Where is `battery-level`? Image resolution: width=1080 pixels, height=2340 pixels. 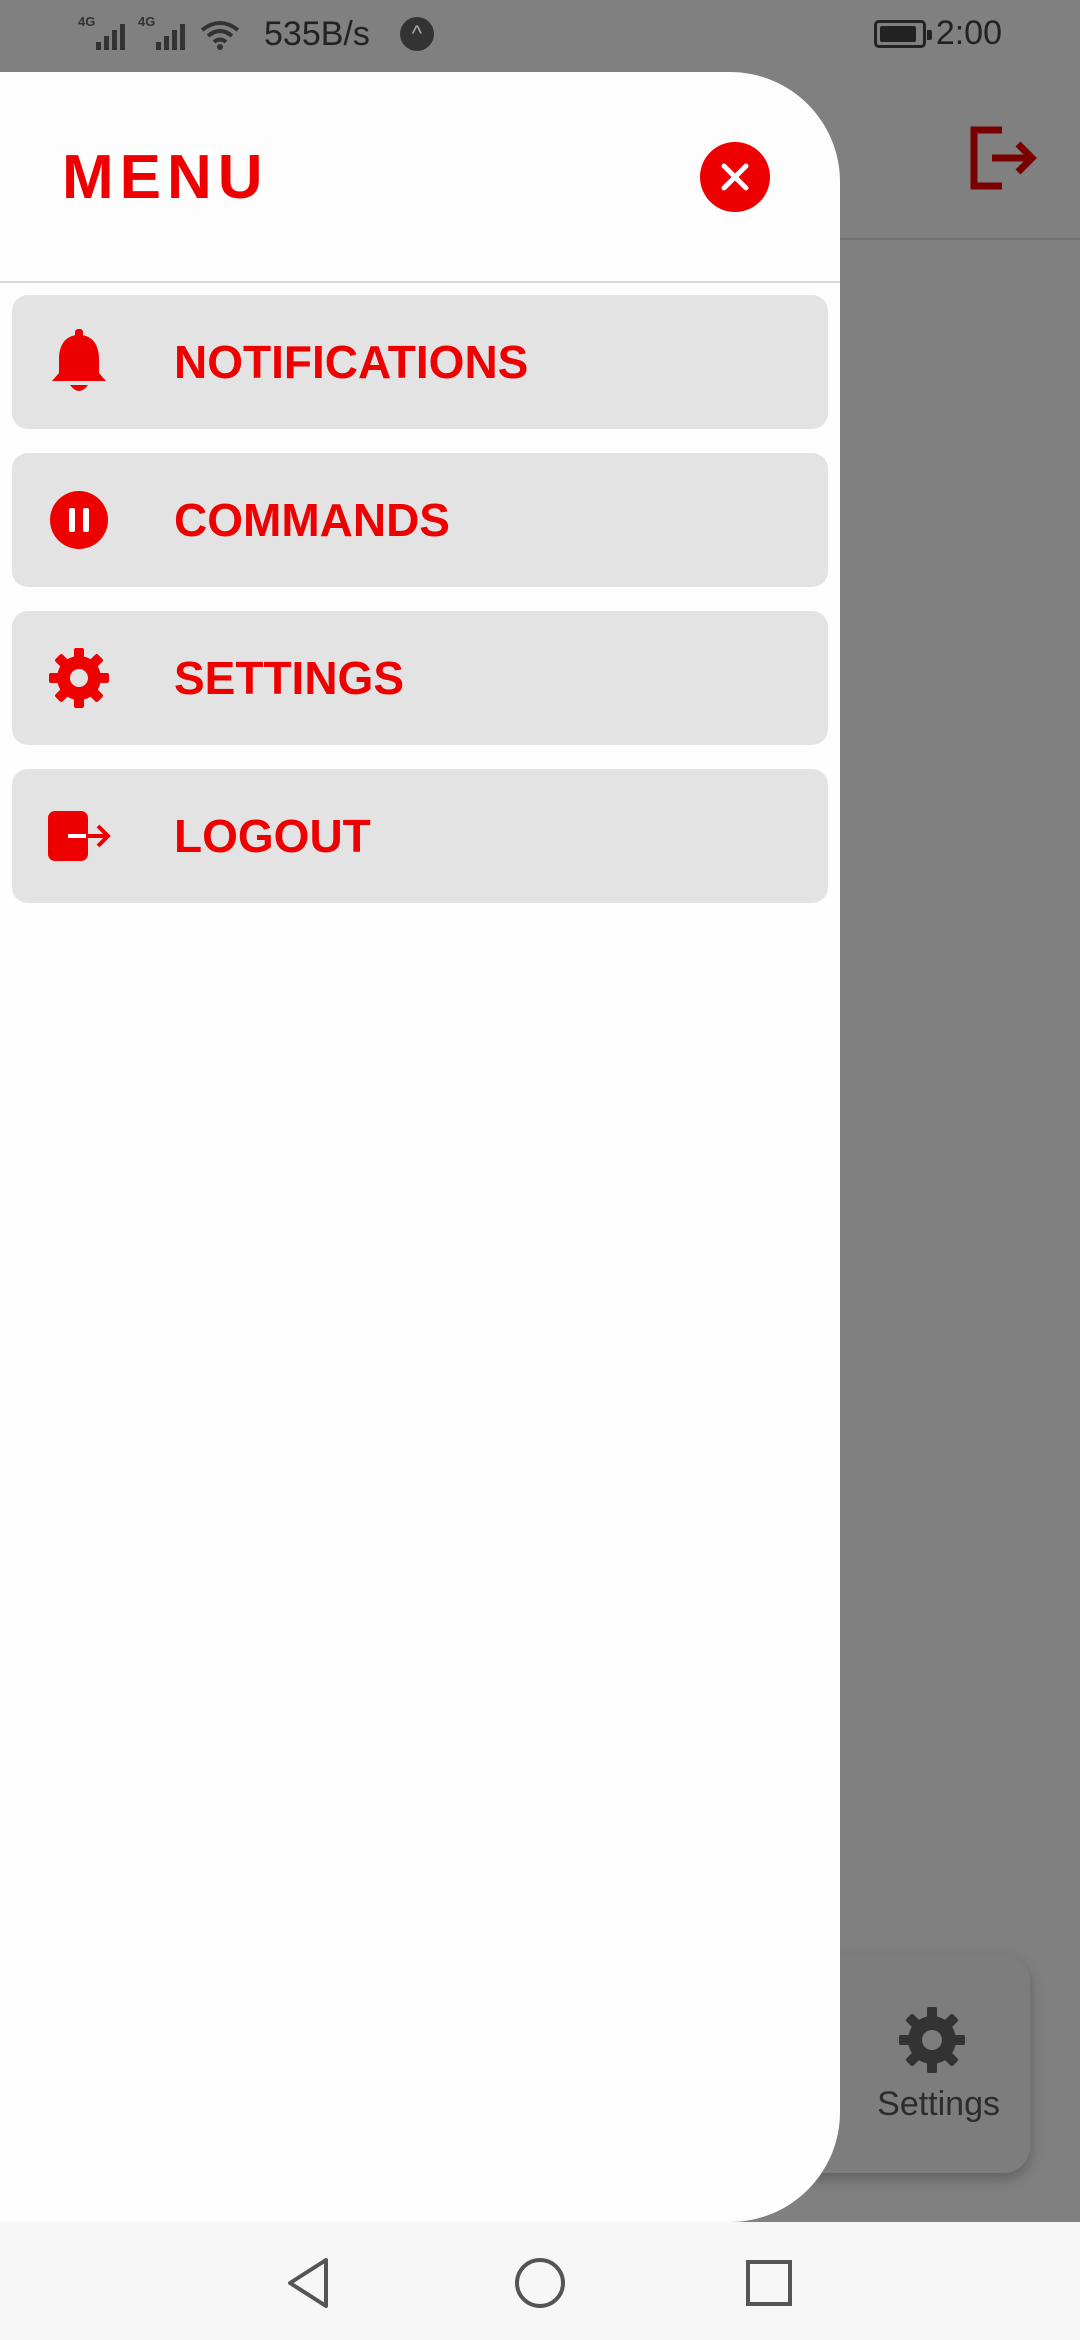
battery-level is located at coordinates (897, 33).